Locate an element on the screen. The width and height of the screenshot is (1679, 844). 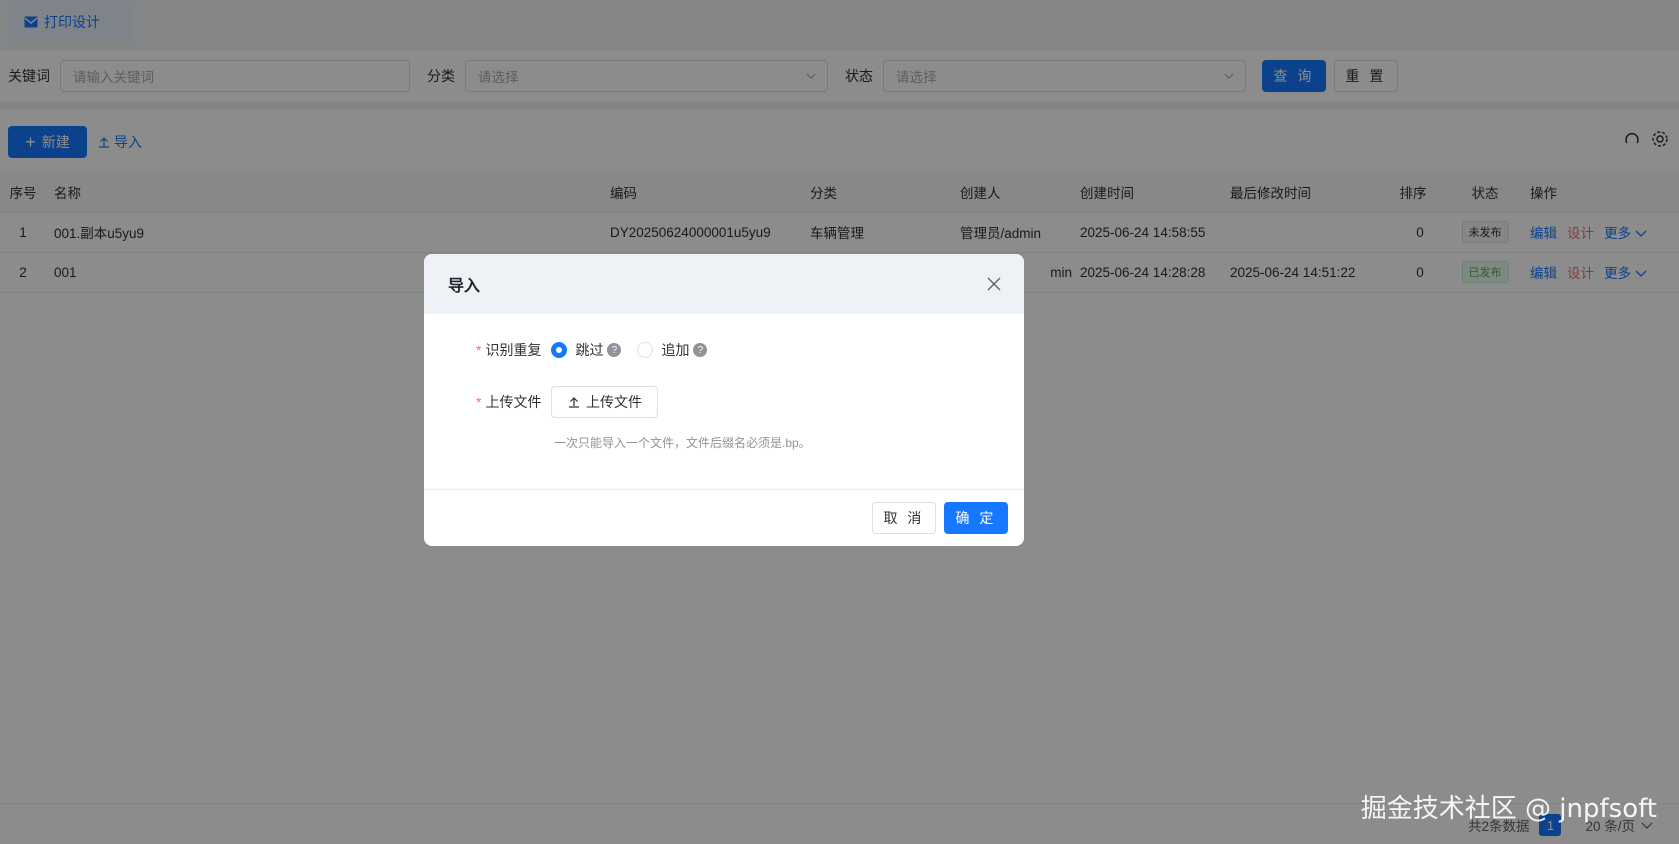
confirm-button: 确 定 is located at coordinates (976, 518).